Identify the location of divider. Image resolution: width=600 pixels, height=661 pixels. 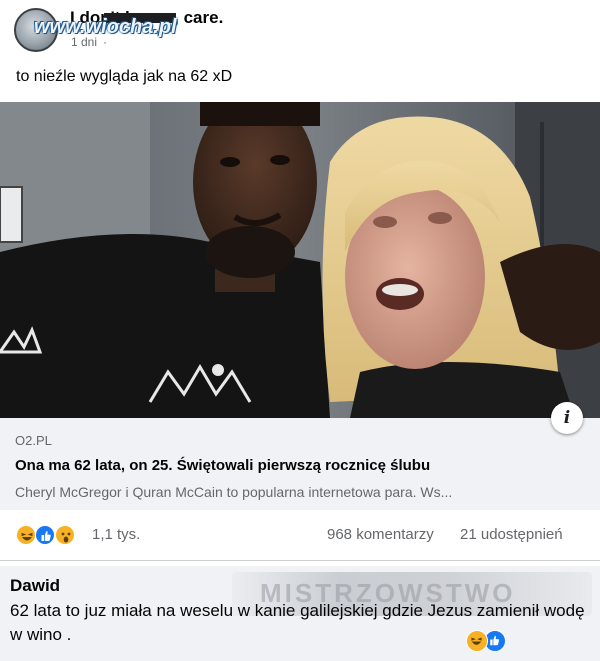
(300, 560).